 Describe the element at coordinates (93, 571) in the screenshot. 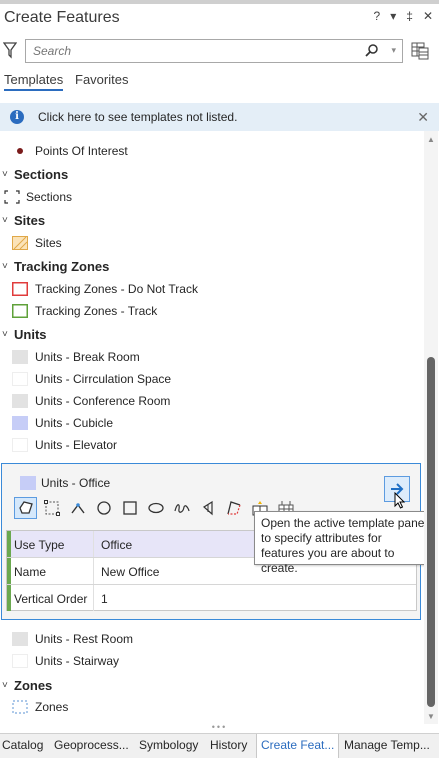

I see `divider` at that location.